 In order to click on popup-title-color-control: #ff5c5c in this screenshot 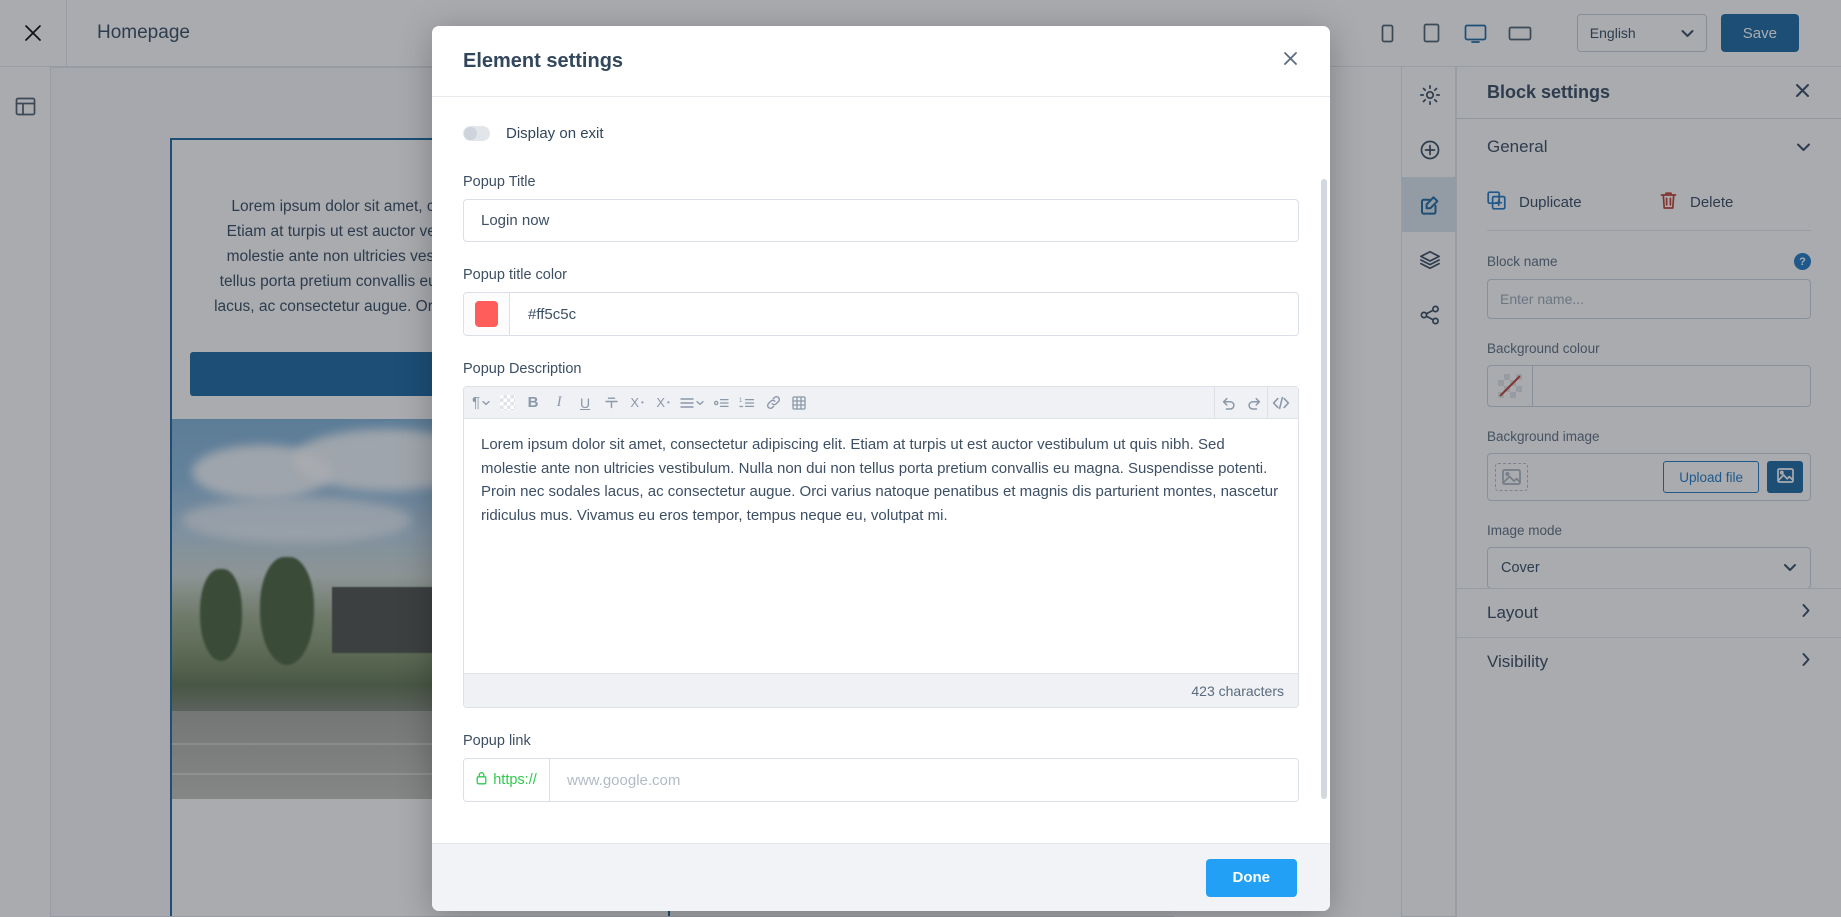, I will do `click(881, 314)`.